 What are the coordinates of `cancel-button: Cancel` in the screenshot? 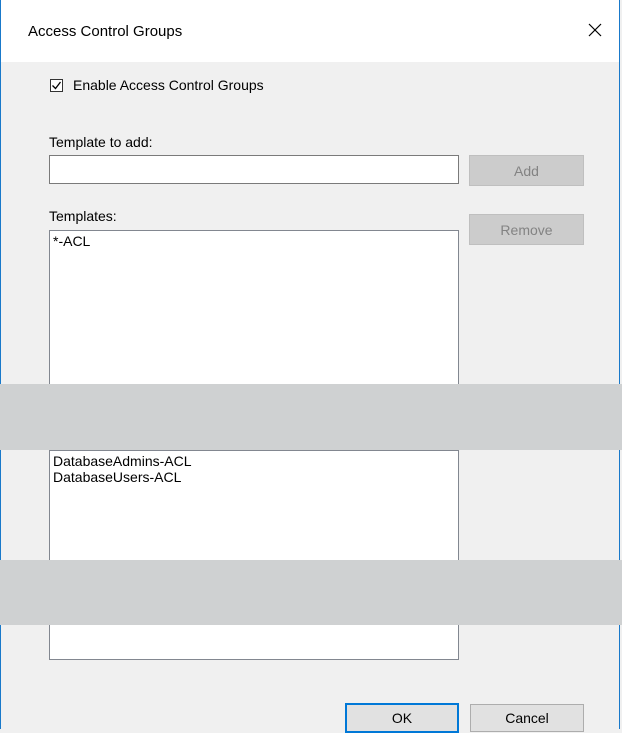 It's located at (527, 718).